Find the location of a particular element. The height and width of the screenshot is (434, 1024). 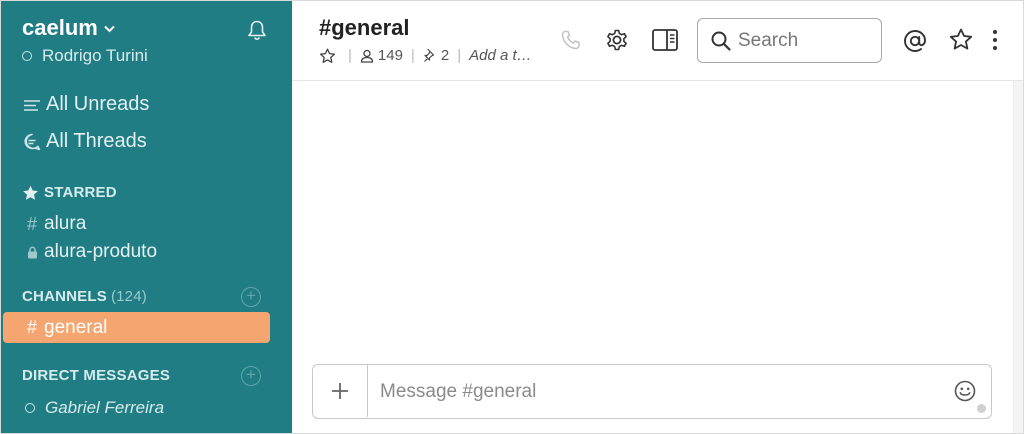

current-user: Rodrigo Turini is located at coordinates (85, 56).